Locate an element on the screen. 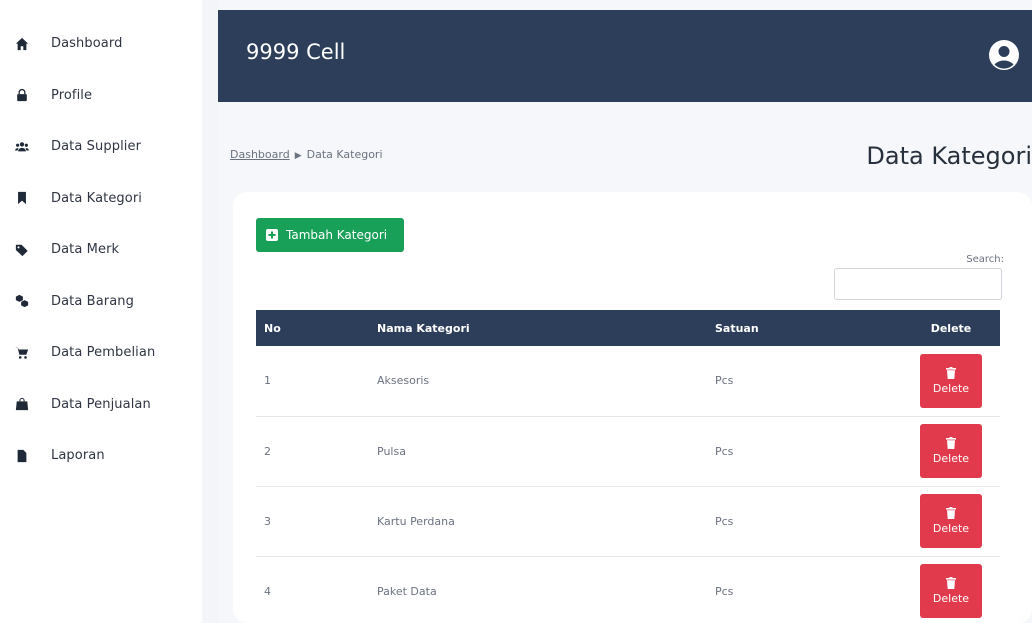 The image size is (1032, 623). cart-icon is located at coordinates (22, 353).